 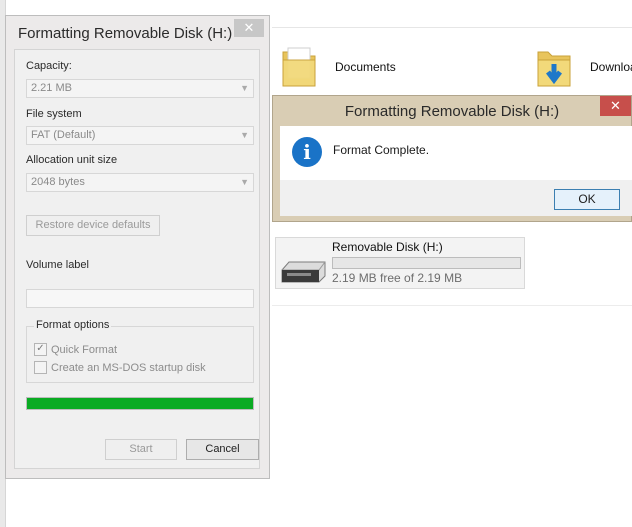 I want to click on msdos-startup-label: Create an MS-DOS startup disk, so click(x=128, y=367).